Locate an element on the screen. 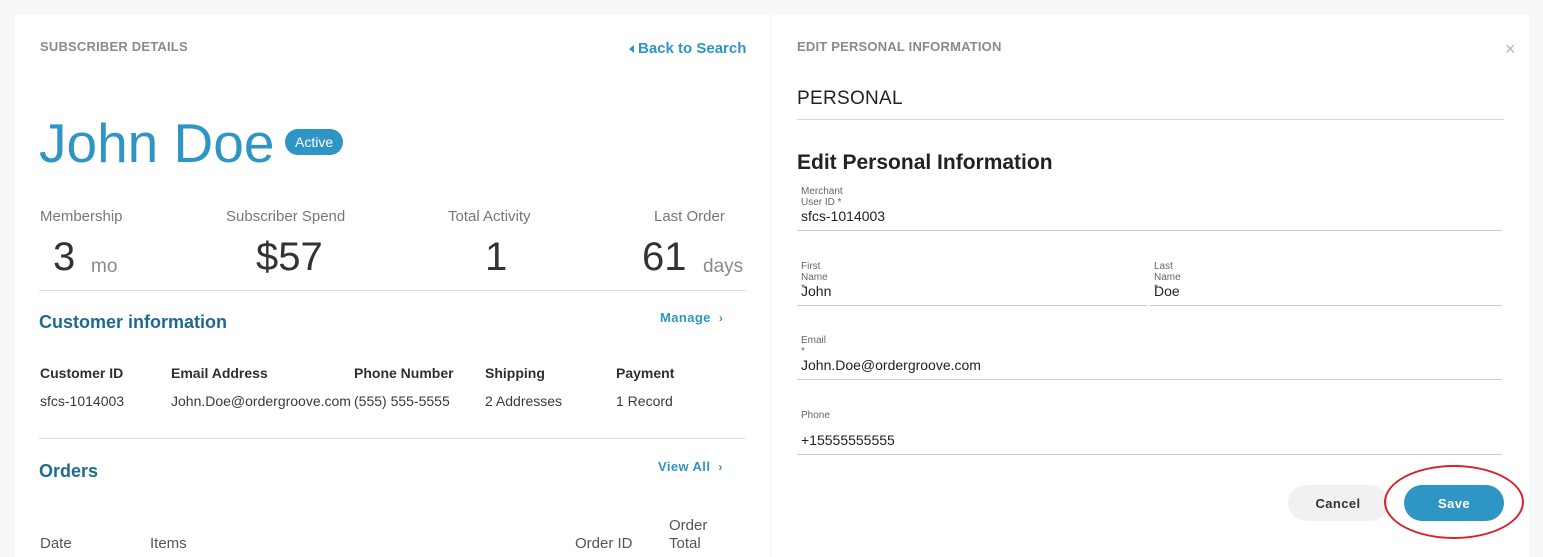  section-label: EDIT PERSONAL INFORMATION is located at coordinates (899, 46).